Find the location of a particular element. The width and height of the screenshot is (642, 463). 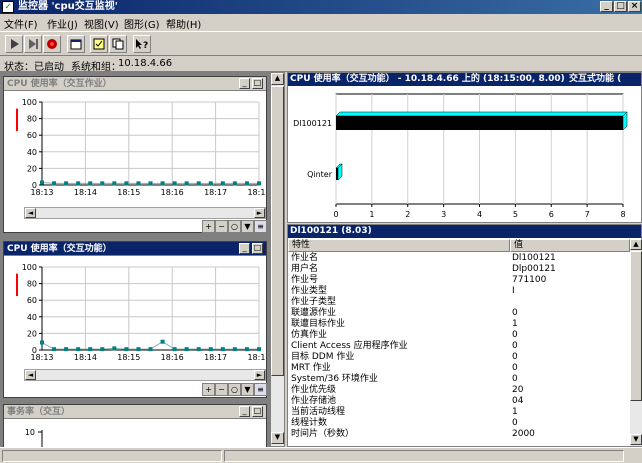

open-list-button is located at coordinates (99, 44).